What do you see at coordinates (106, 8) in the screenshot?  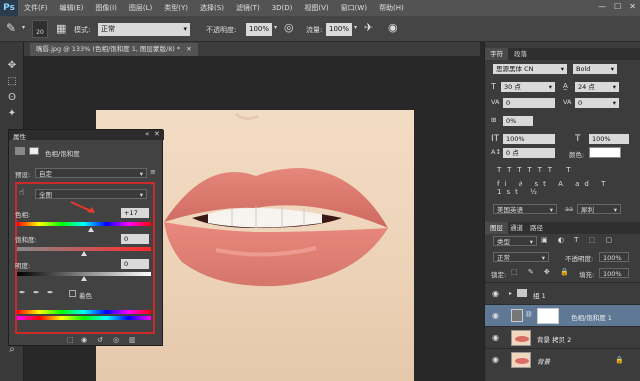 I see `menu-image: 图像(I)` at bounding box center [106, 8].